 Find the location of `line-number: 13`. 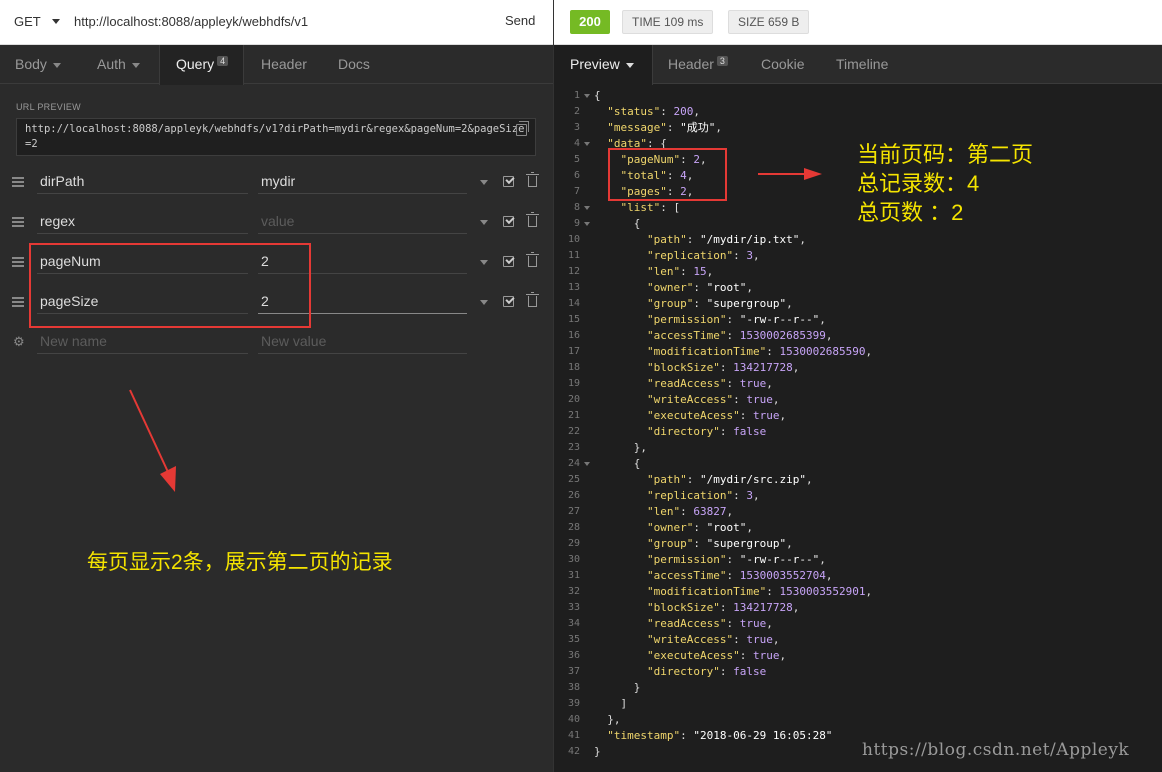

line-number: 13 is located at coordinates (573, 287).